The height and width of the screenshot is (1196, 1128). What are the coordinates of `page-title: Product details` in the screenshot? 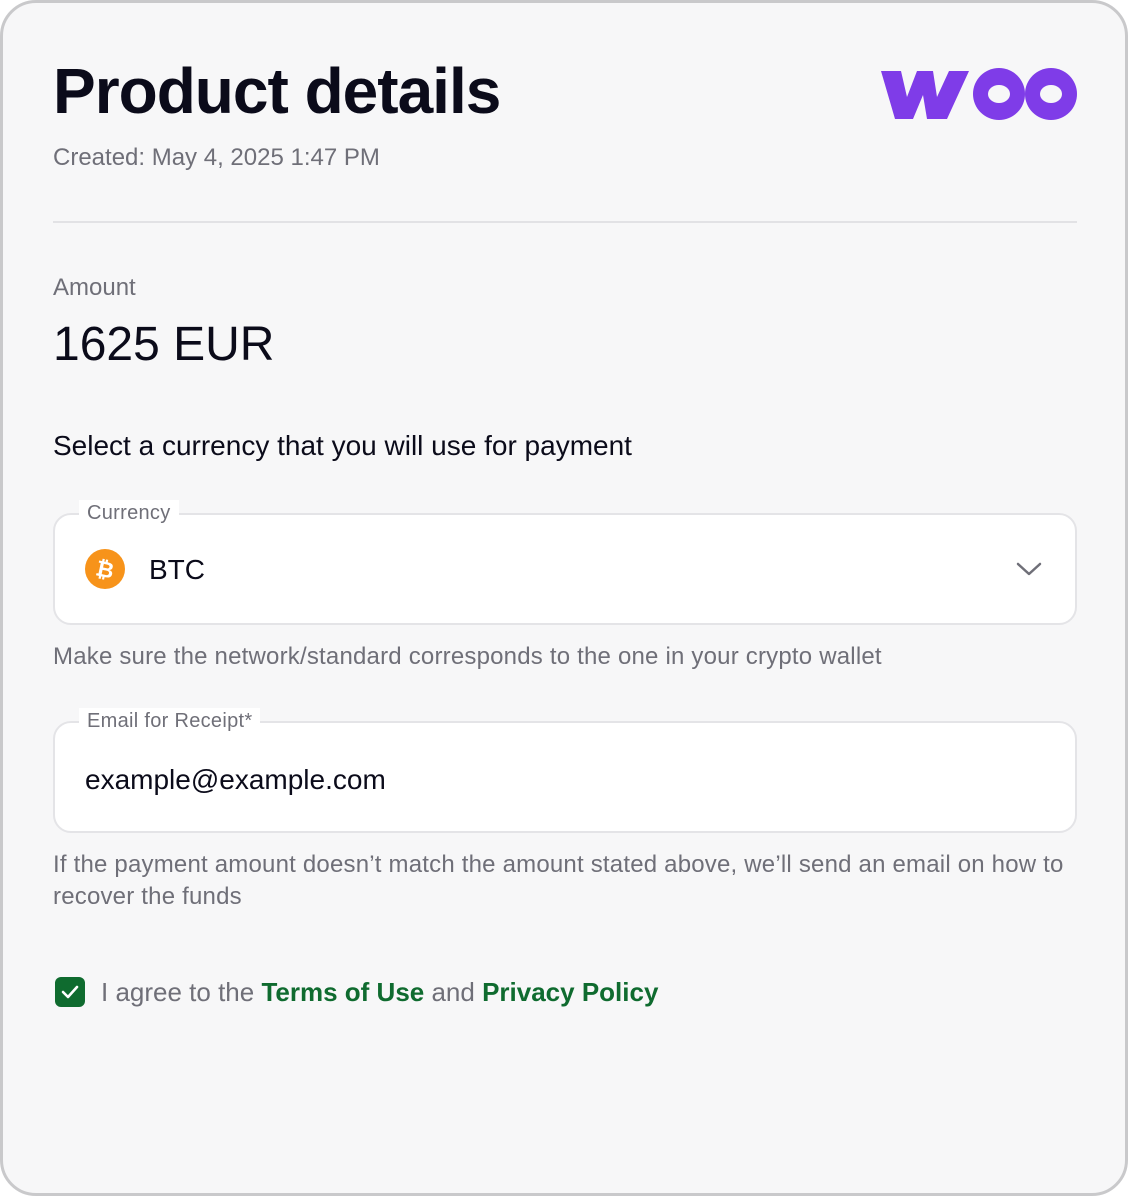 It's located at (277, 91).